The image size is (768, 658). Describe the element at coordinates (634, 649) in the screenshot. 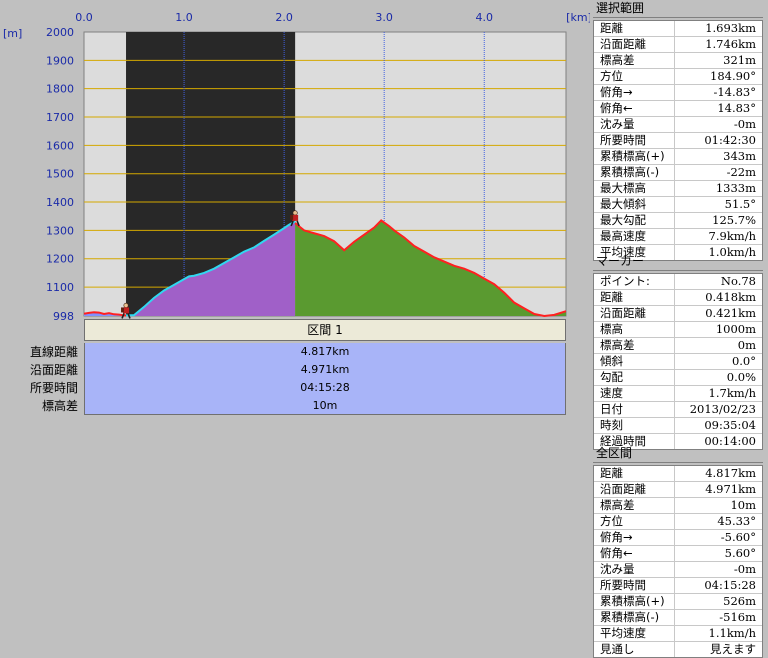

I see `total-row-label: 見通し` at that location.